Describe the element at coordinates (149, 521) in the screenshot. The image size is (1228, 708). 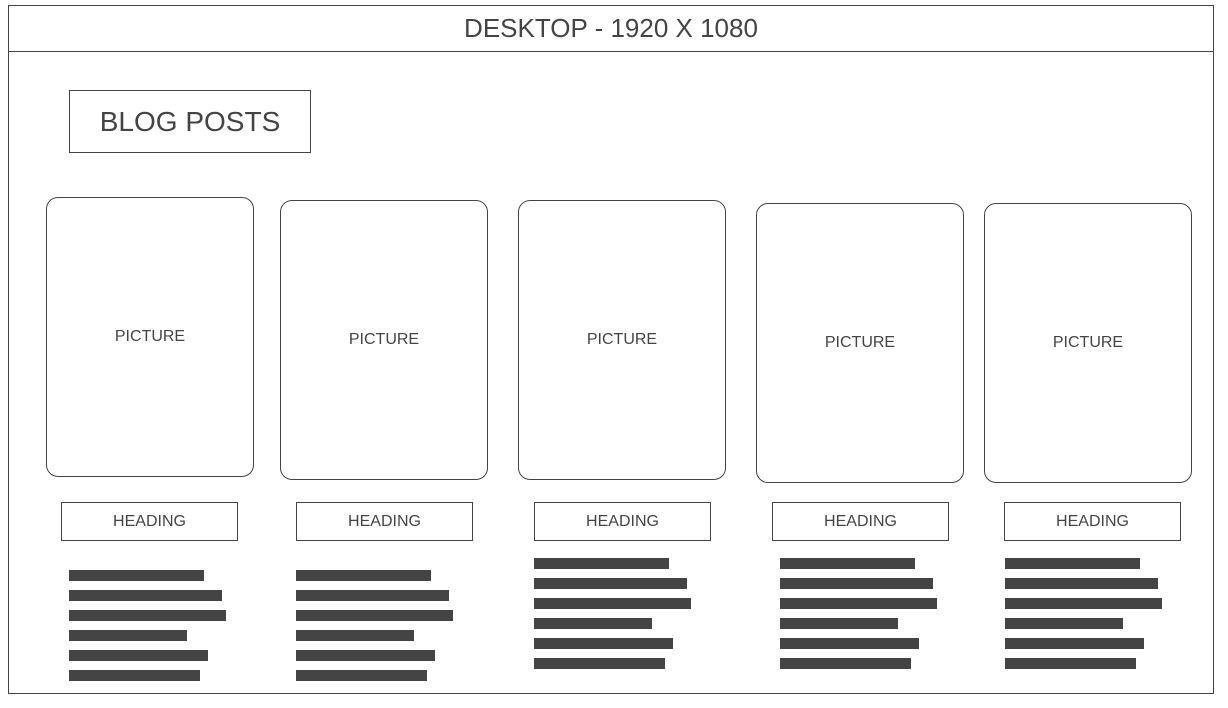
I see `post-heading-1: HEADING` at that location.